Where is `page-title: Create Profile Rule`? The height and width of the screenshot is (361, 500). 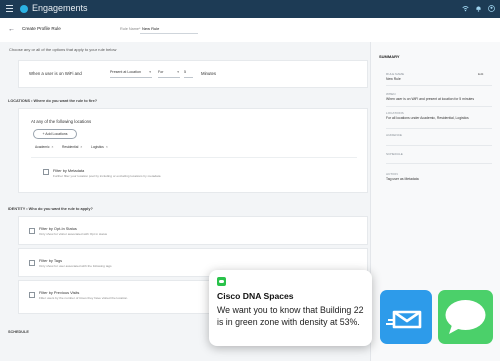
page-title: Create Profile Rule is located at coordinates (41, 28).